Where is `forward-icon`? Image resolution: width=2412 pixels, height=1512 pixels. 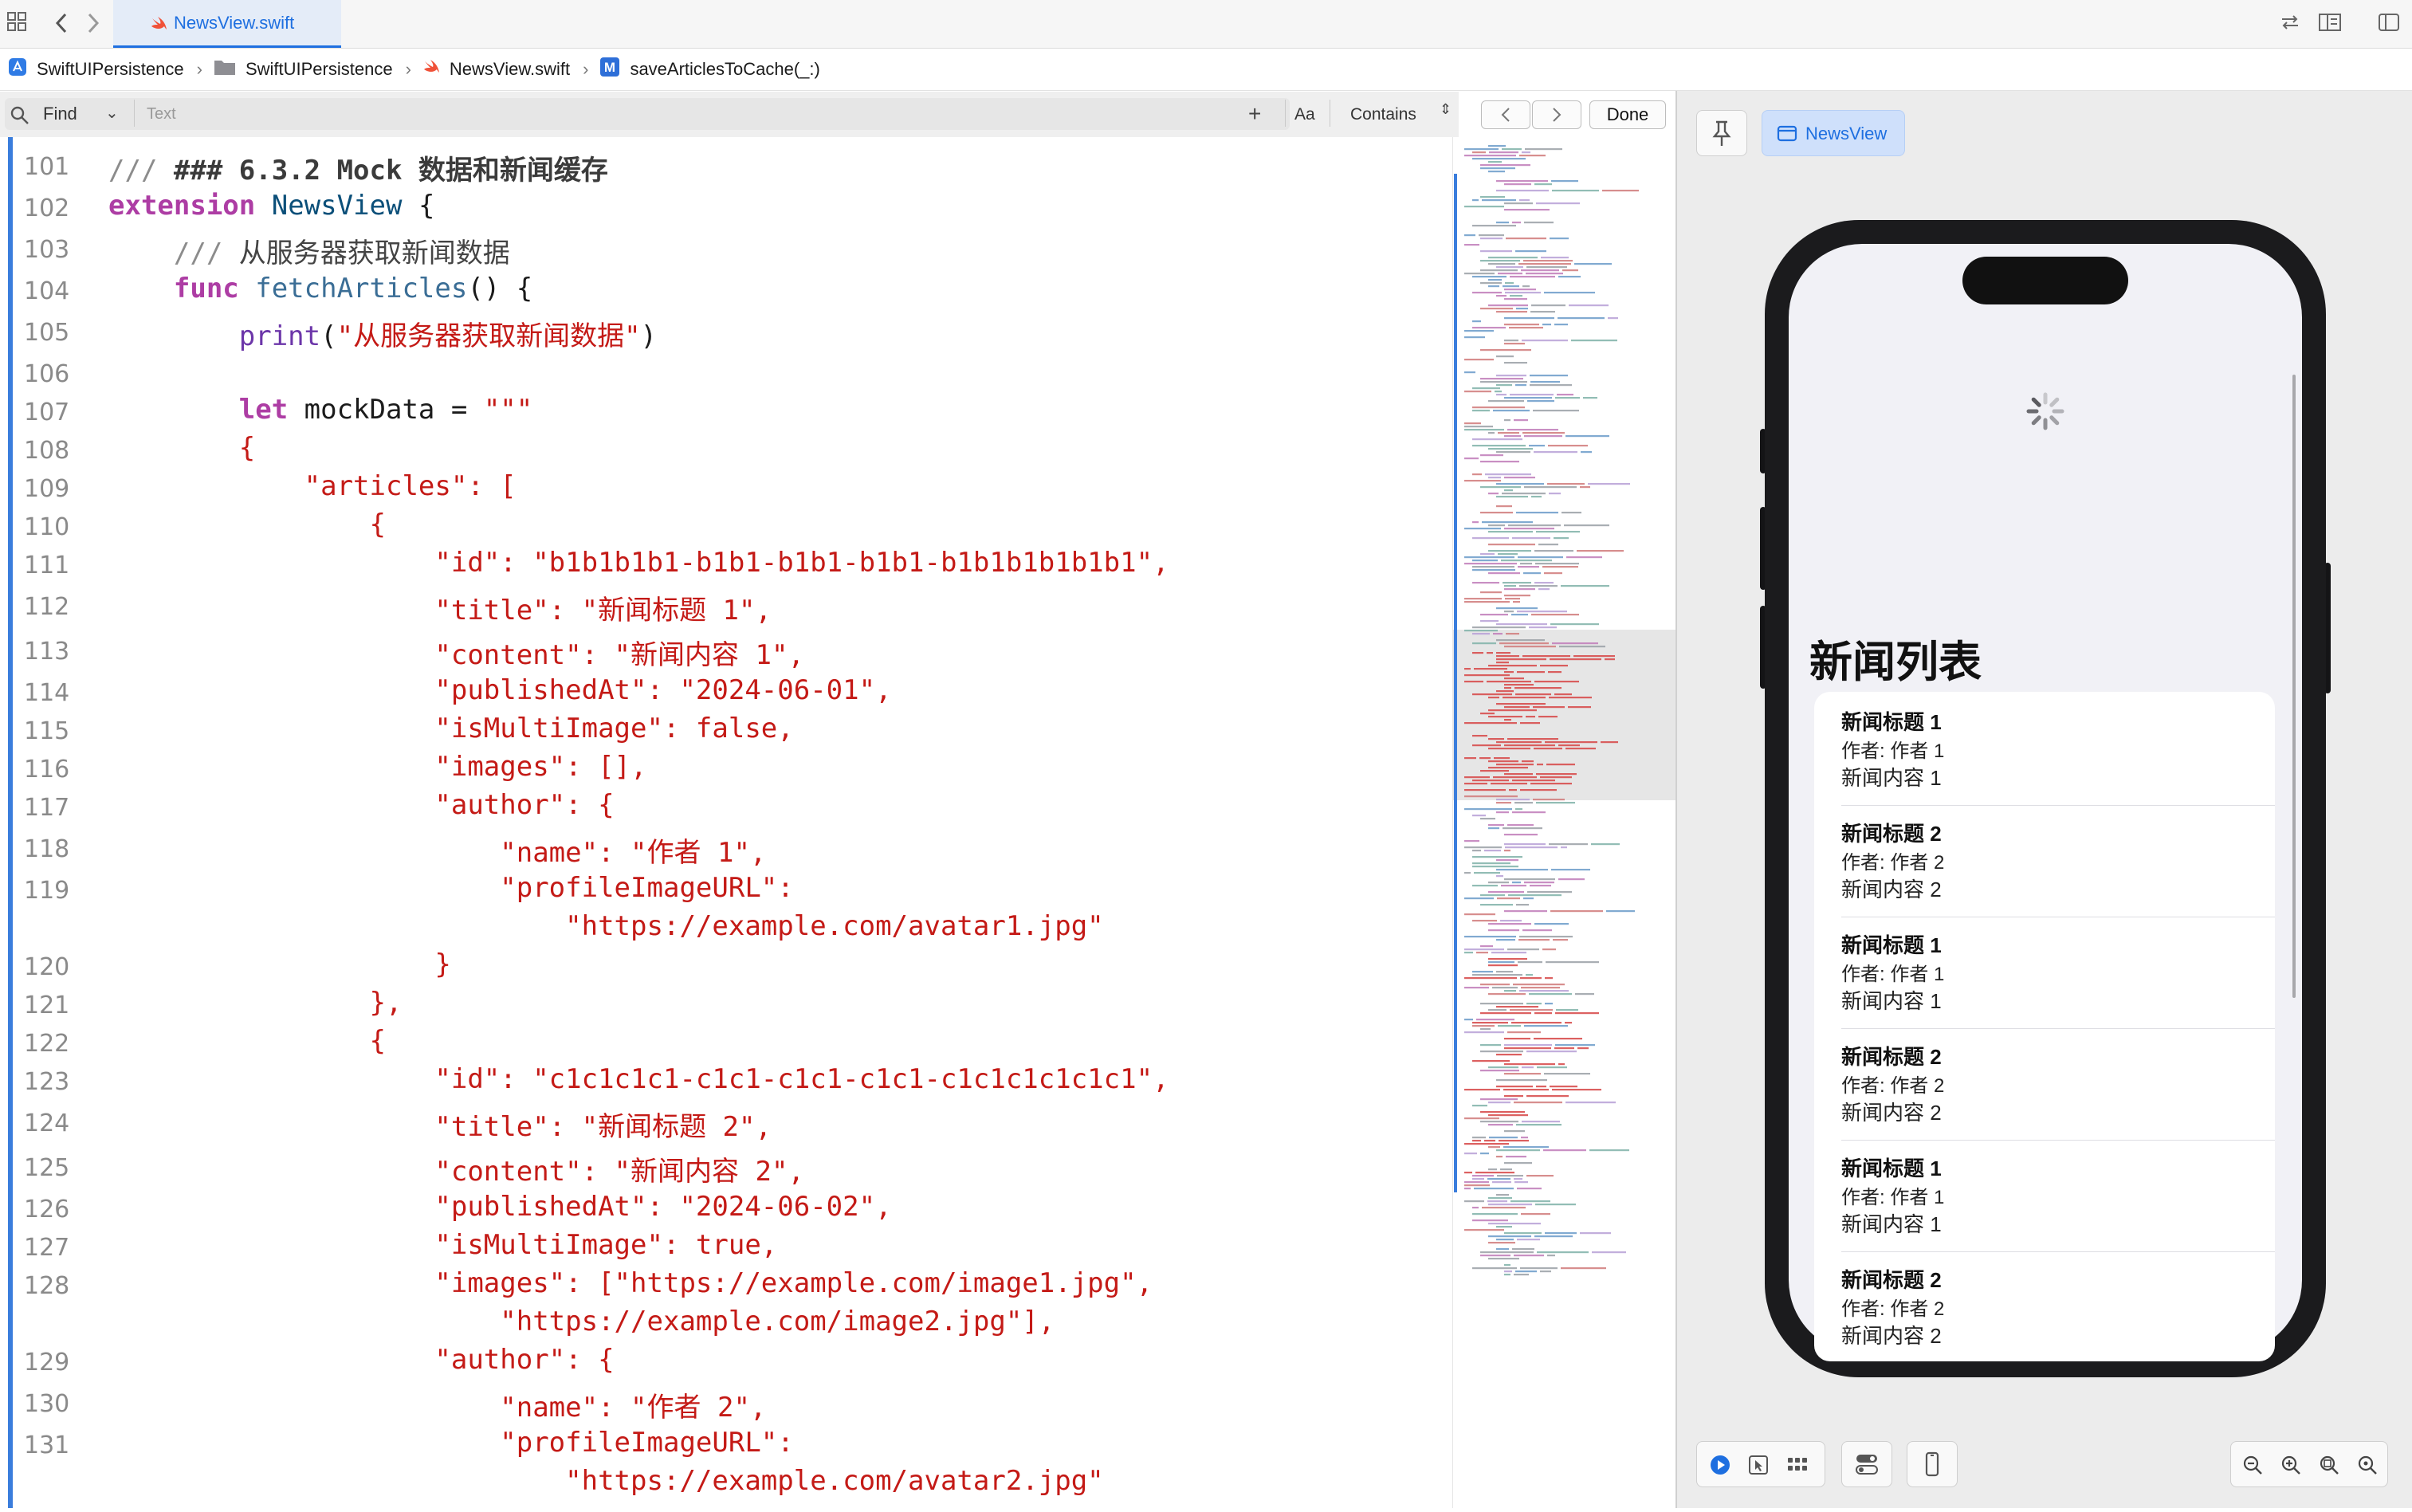 forward-icon is located at coordinates (93, 23).